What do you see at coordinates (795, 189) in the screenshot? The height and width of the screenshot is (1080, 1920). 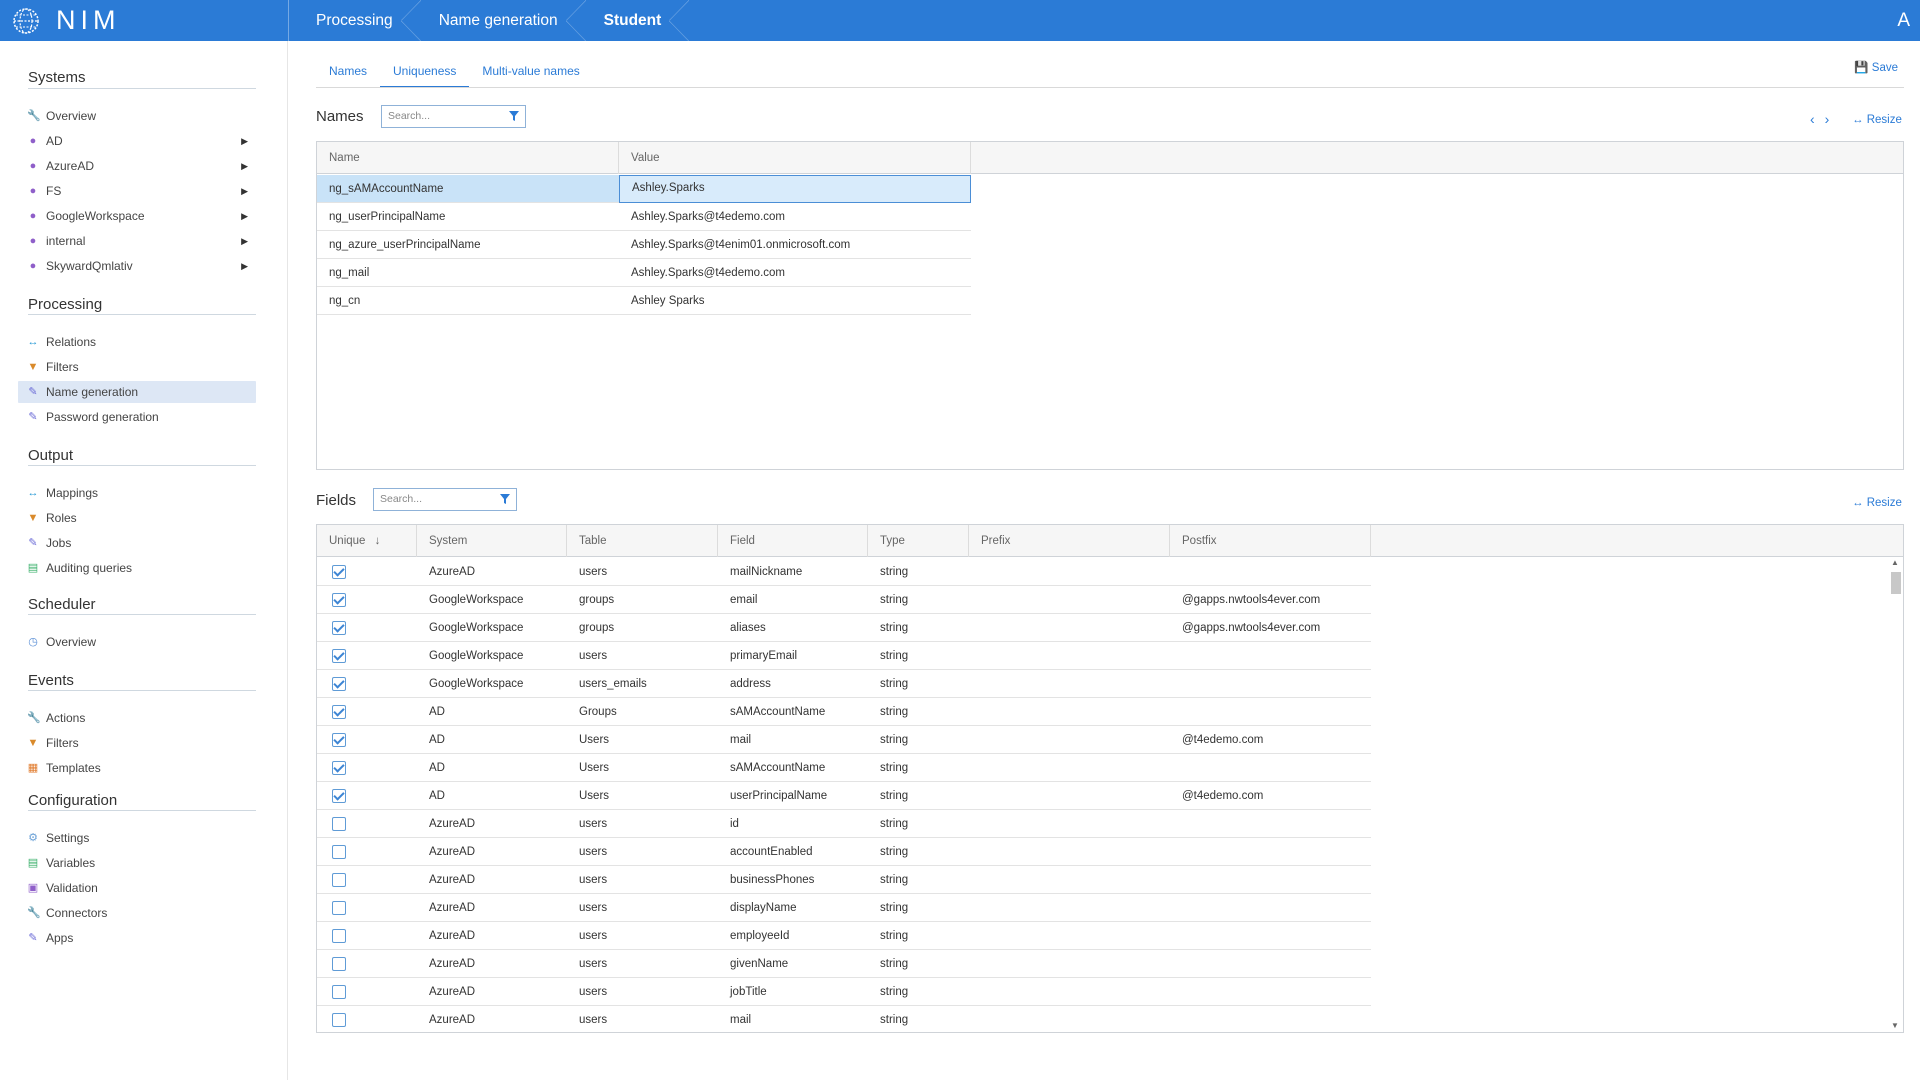 I see `value-cell: Ashley.Sparks` at bounding box center [795, 189].